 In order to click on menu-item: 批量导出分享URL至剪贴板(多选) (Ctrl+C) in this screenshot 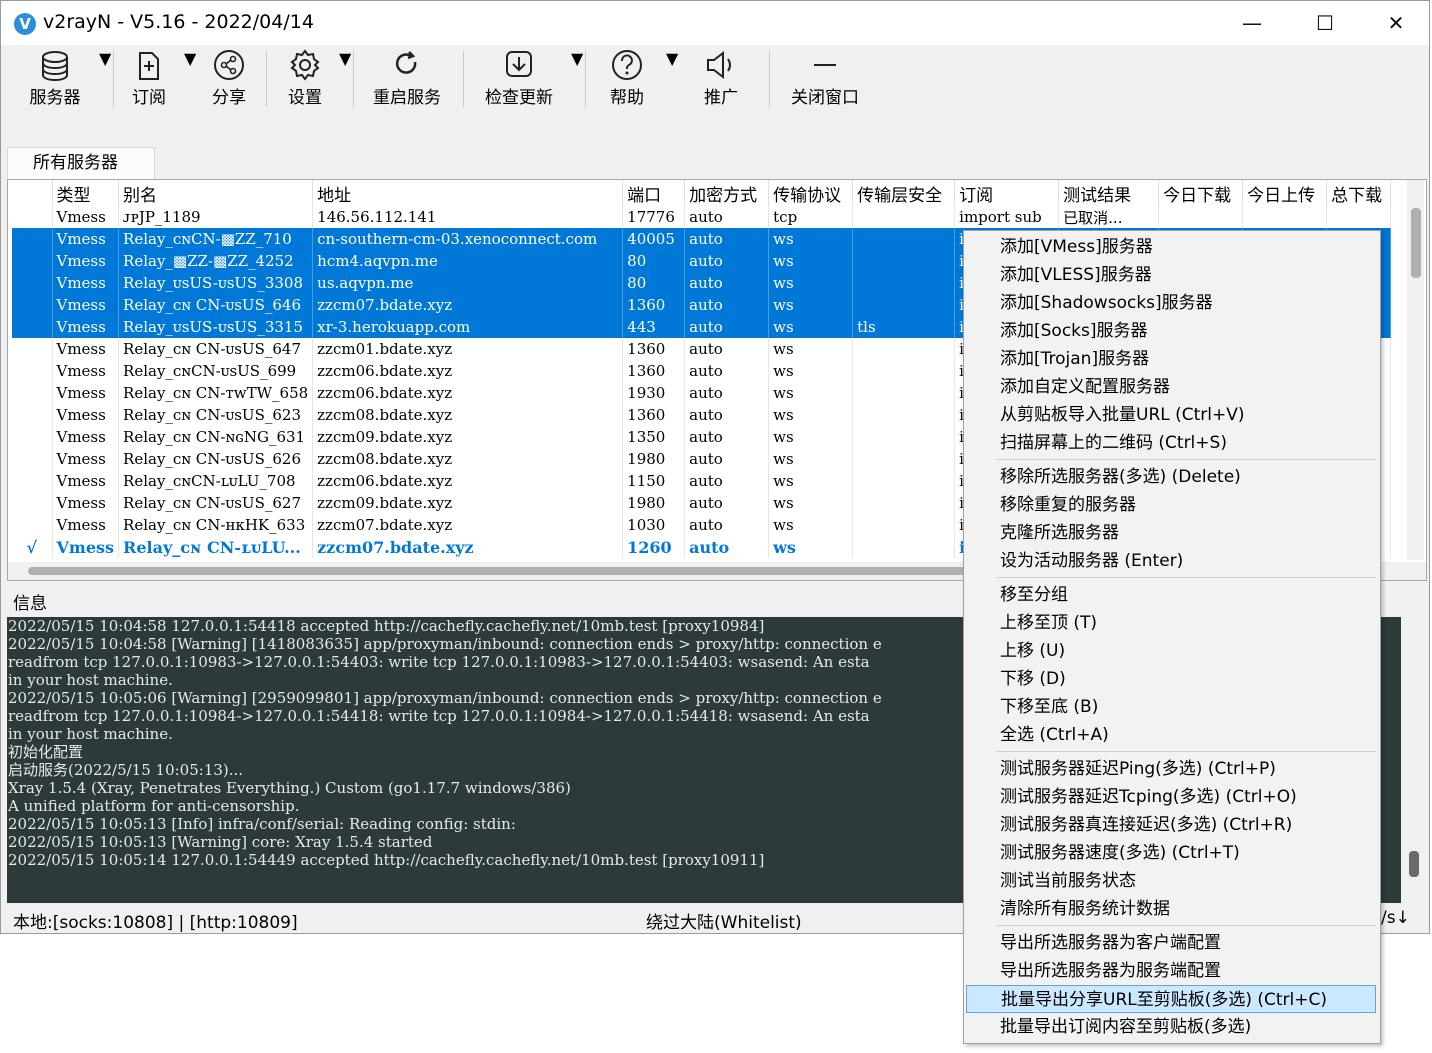, I will do `click(1171, 999)`.